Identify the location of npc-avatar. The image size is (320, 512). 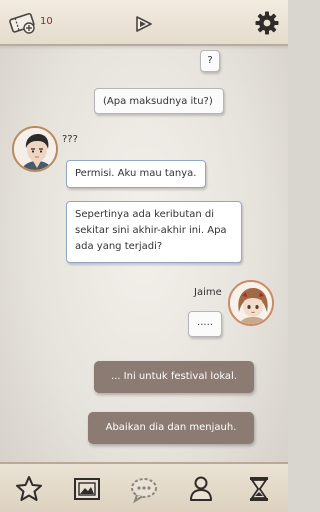
(35, 149).